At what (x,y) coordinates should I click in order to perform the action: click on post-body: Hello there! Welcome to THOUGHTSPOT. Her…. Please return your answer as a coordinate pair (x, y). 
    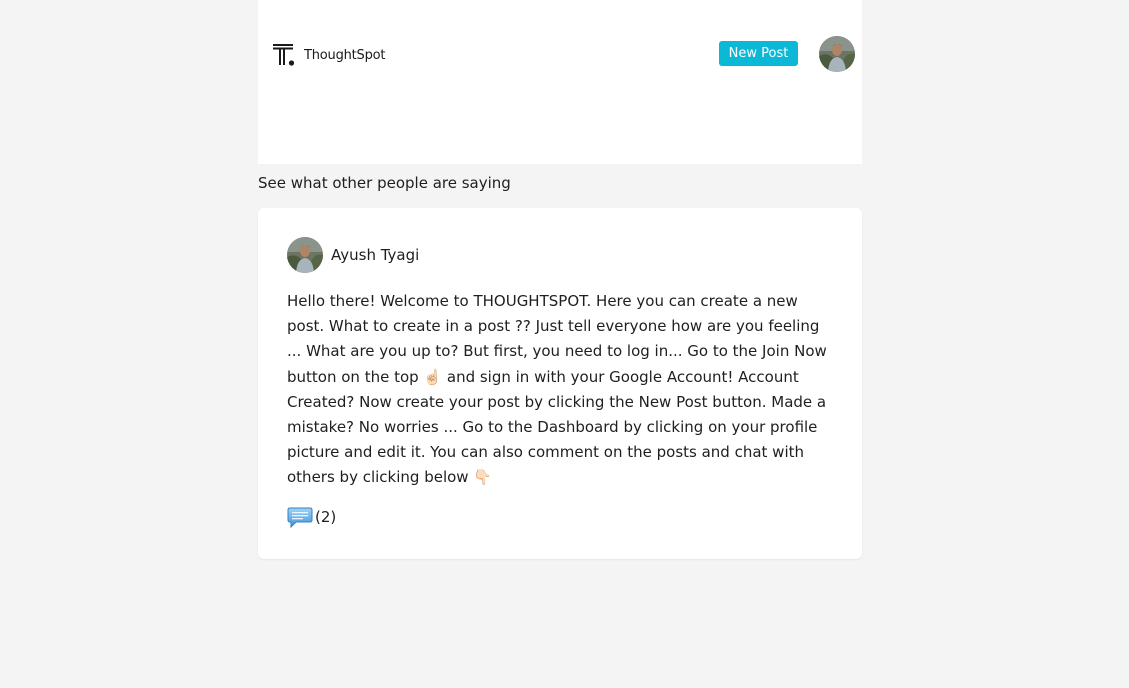
    Looking at the image, I should click on (557, 389).